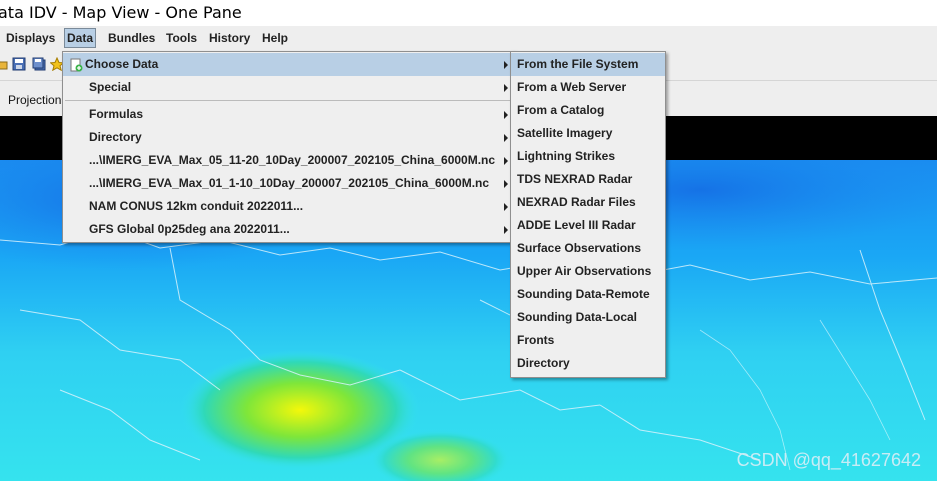 The image size is (937, 481). I want to click on submenu-item-upper-air-observations: Upper Air Observations, so click(588, 271).